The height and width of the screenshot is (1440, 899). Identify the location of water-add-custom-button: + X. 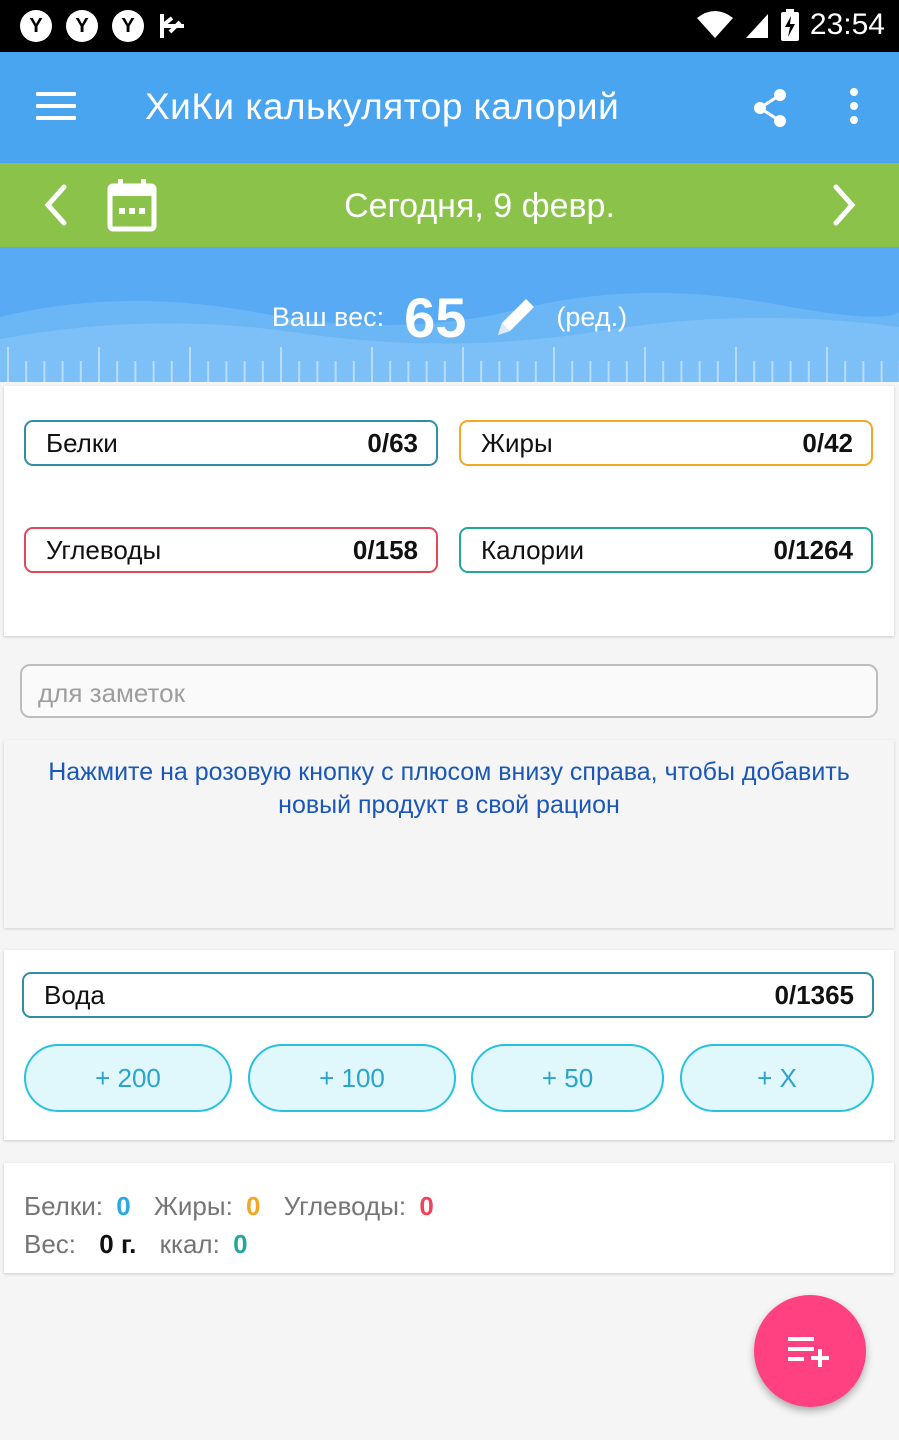
(777, 1078).